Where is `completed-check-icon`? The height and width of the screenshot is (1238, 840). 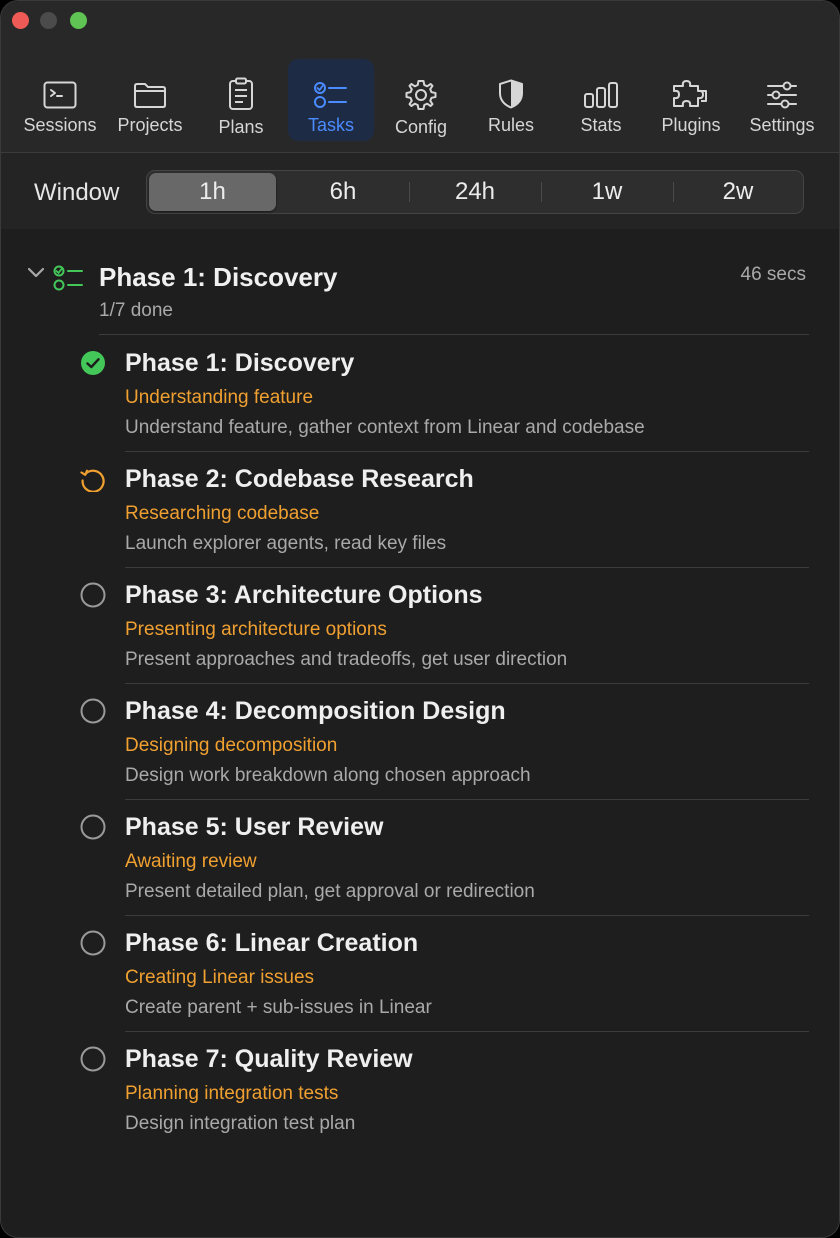
completed-check-icon is located at coordinates (93, 363).